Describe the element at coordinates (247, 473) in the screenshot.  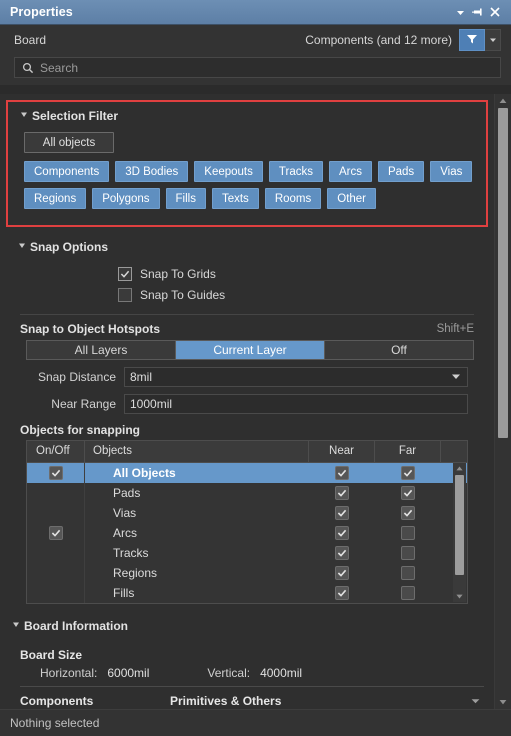
I see `table-row: All Objects` at that location.